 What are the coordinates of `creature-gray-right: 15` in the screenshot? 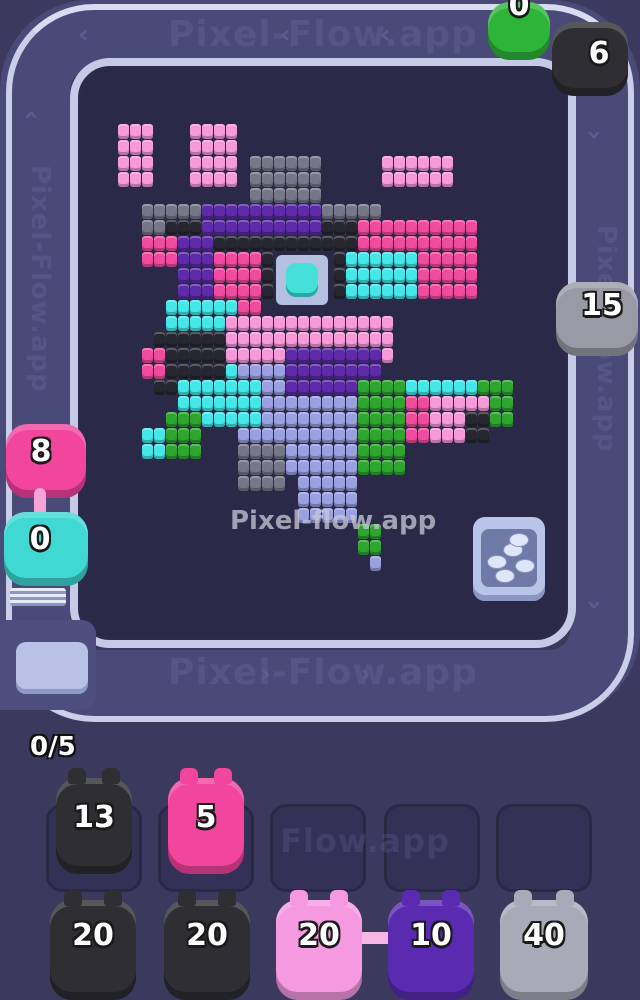 It's located at (597, 319).